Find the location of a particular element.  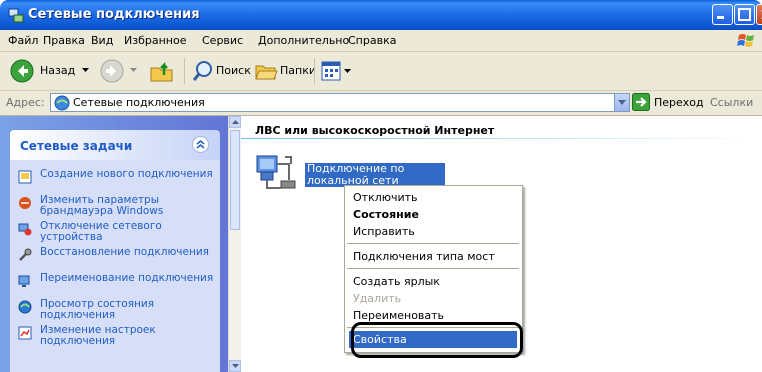

group-header: ЛВС или высокоскоростной Интернет is located at coordinates (375, 130).